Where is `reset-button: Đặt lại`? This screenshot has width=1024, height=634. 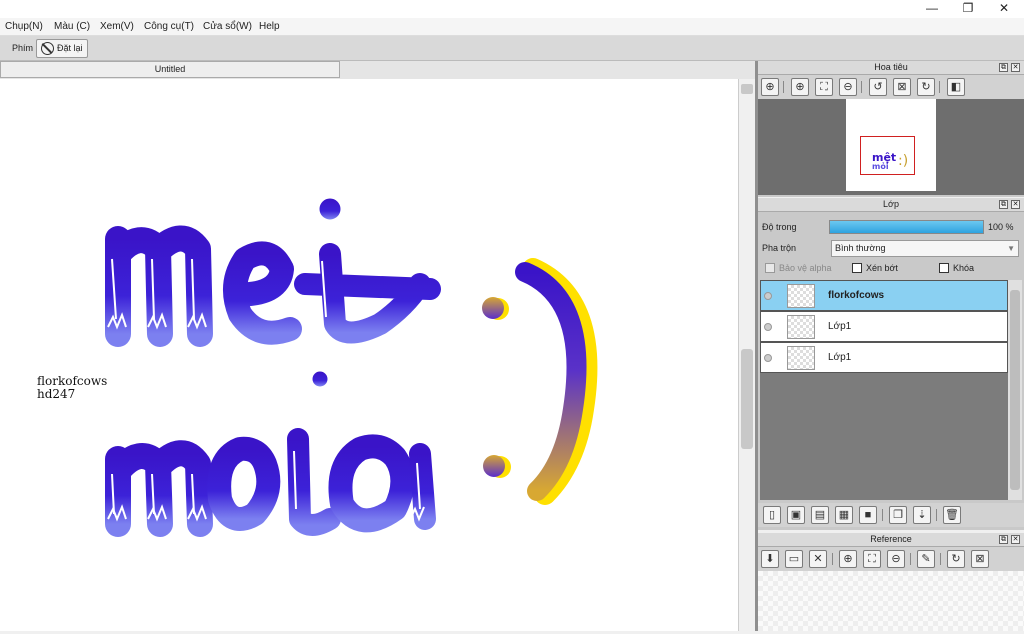 reset-button: Đặt lại is located at coordinates (62, 48).